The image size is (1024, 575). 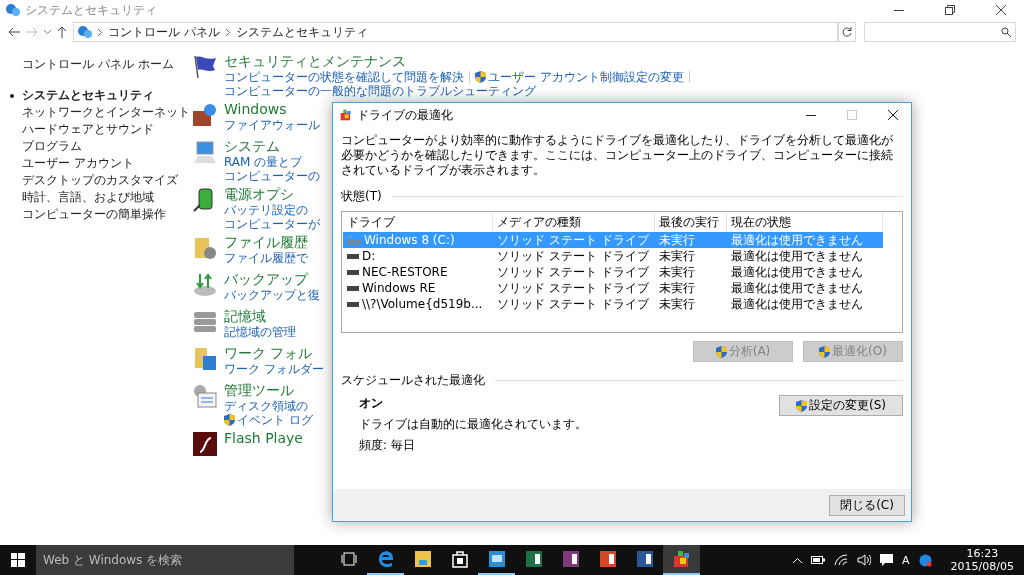 What do you see at coordinates (272, 176) in the screenshot?
I see `category-link: コンピューターの` at bounding box center [272, 176].